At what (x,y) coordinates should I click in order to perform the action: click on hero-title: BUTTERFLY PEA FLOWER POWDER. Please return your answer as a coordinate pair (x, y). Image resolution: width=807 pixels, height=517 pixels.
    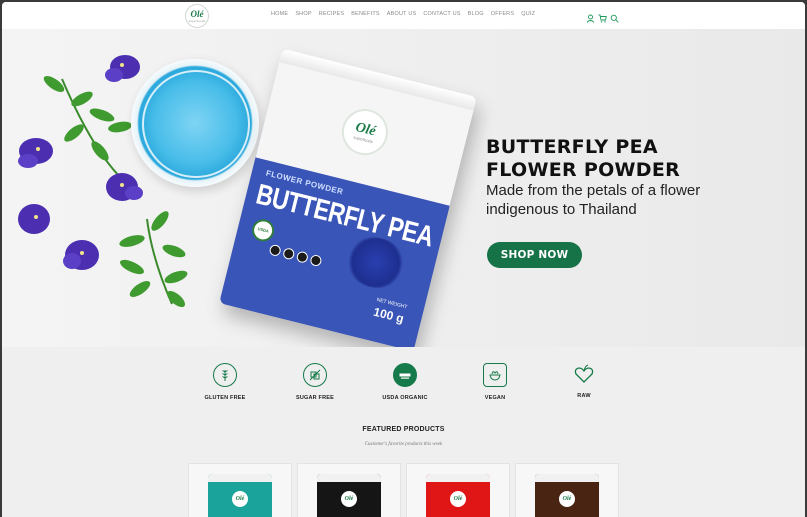
    Looking at the image, I should click on (583, 159).